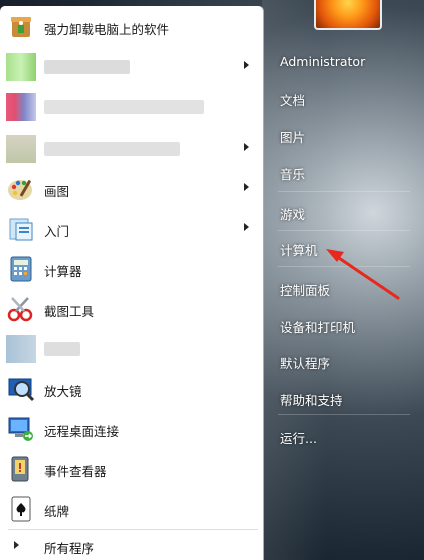 The width and height of the screenshot is (424, 560). Describe the element at coordinates (363, 274) in the screenshot. I see `annotation-arrow-icon` at that location.